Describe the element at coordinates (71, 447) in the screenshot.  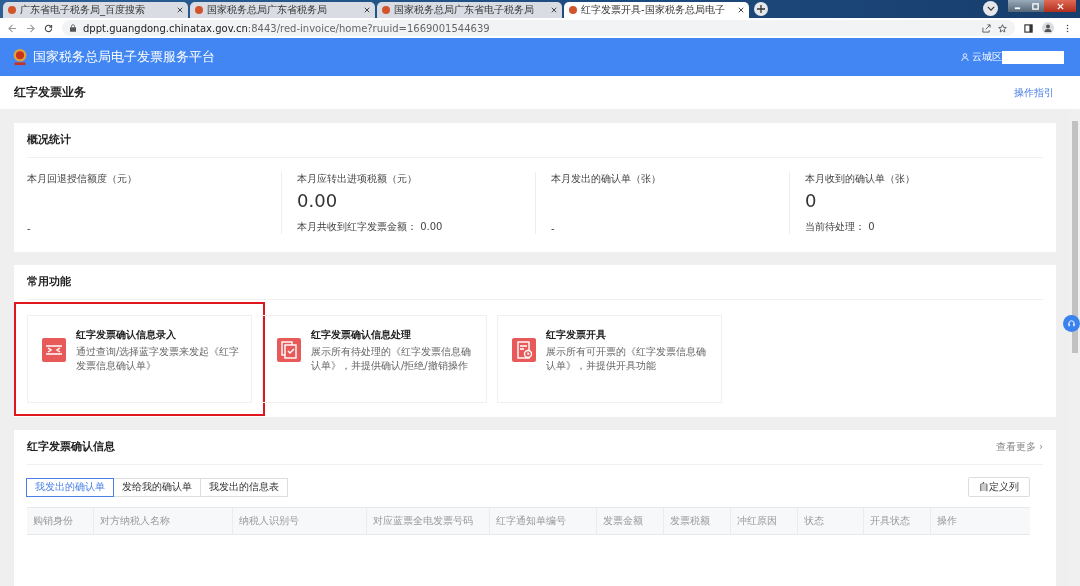
I see `section-title: 红字发票确认信息` at that location.